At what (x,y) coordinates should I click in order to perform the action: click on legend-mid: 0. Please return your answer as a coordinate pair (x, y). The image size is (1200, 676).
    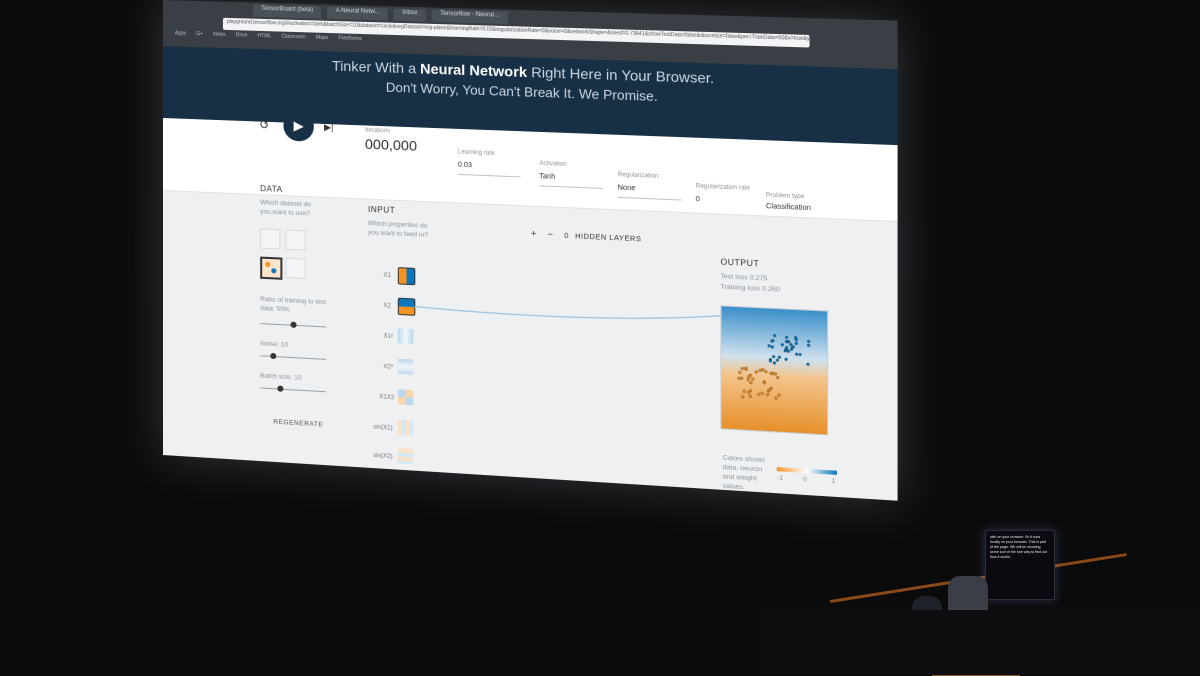
    Looking at the image, I should click on (804, 479).